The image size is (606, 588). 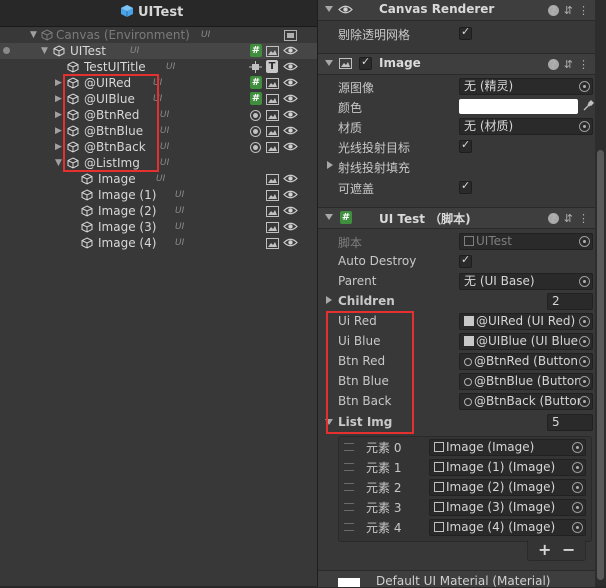 I want to click on hierarchy-row-image: Image UI, so click(x=158, y=179).